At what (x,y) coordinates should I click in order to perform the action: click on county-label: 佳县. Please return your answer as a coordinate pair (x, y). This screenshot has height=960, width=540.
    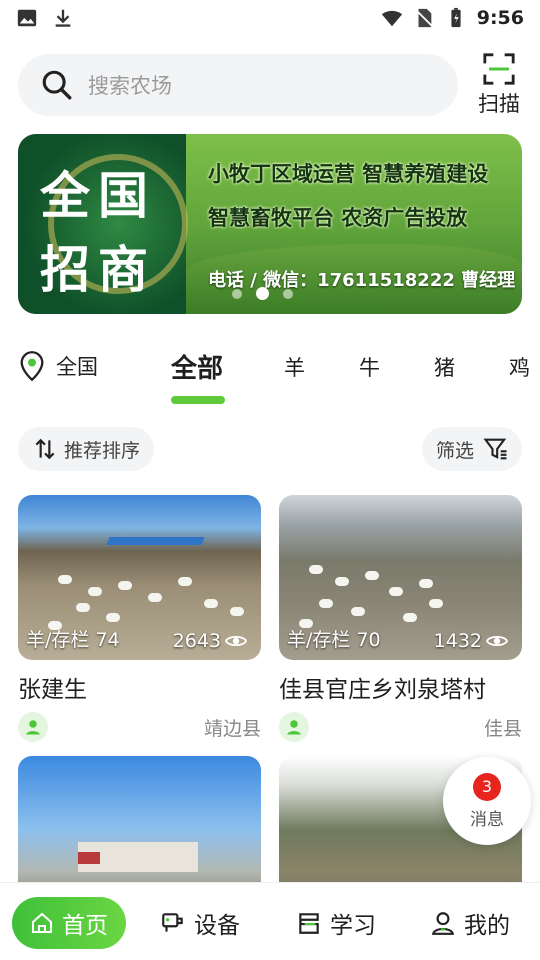
    Looking at the image, I should click on (502, 728).